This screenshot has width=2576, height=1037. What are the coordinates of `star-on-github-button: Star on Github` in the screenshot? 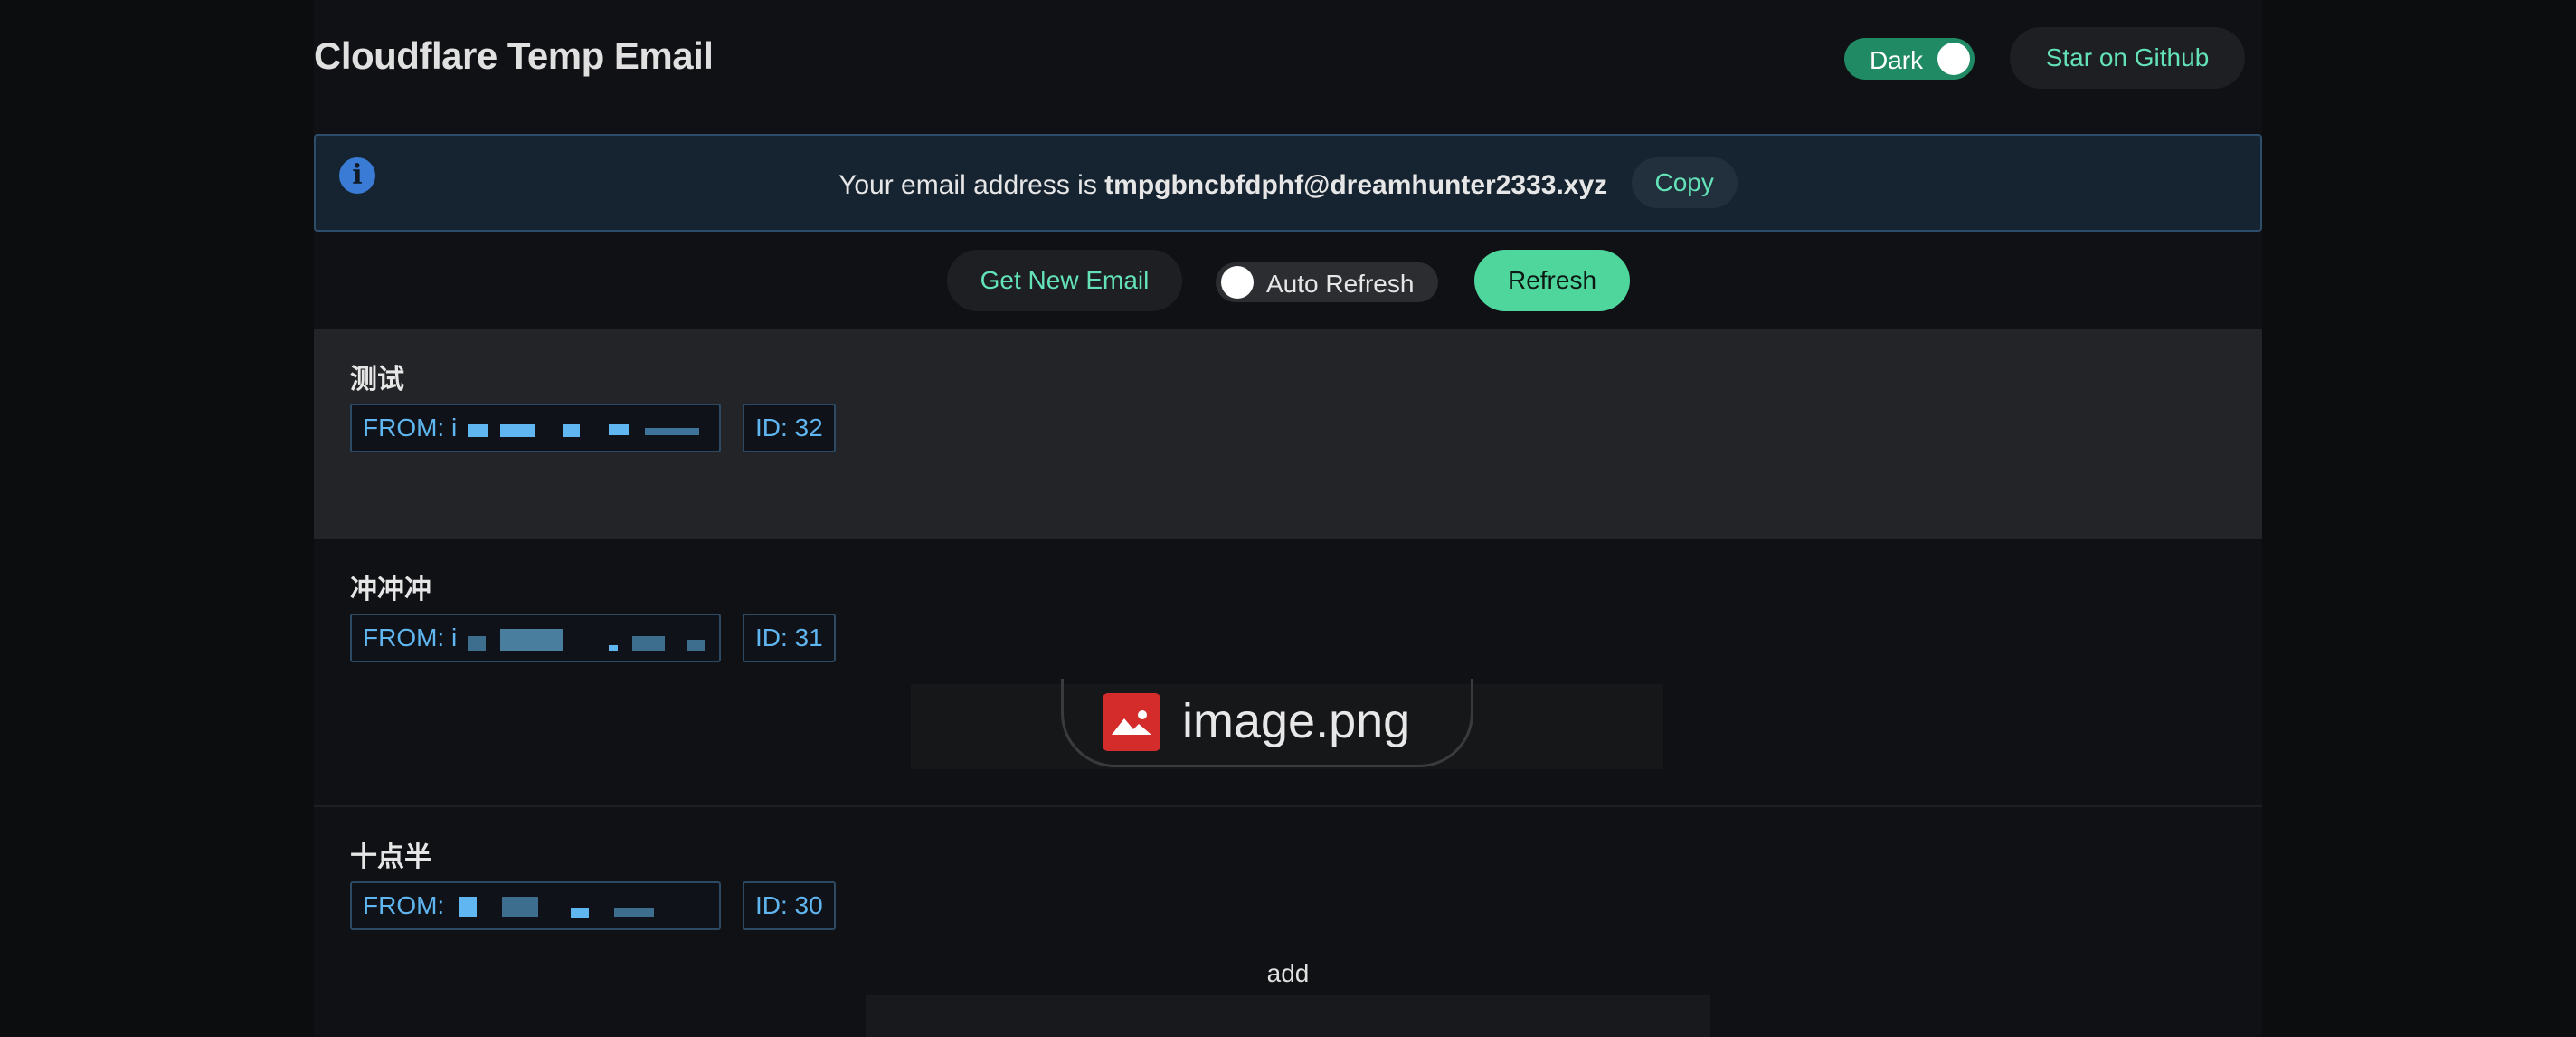 It's located at (2127, 58).